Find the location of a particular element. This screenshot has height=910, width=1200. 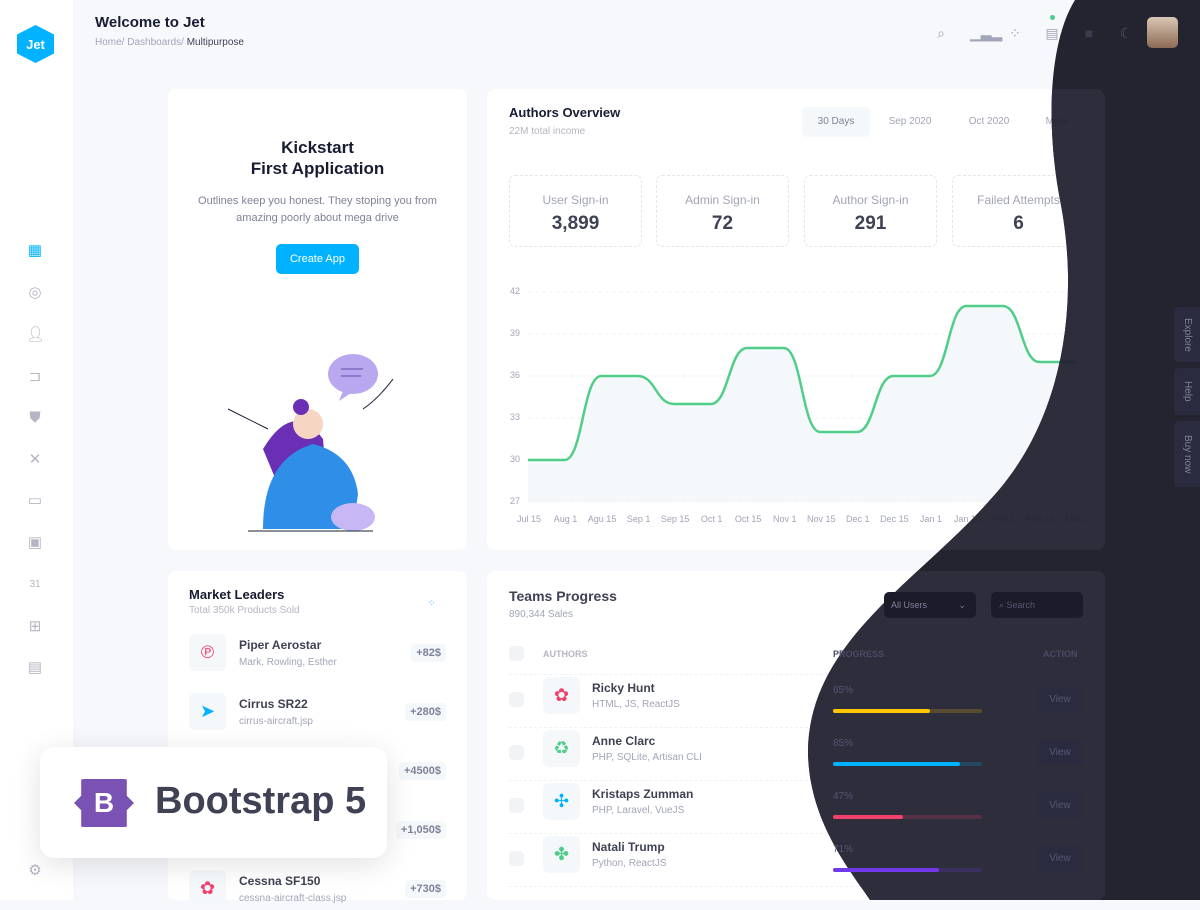

col-progress: PROGRESS is located at coordinates (859, 654).